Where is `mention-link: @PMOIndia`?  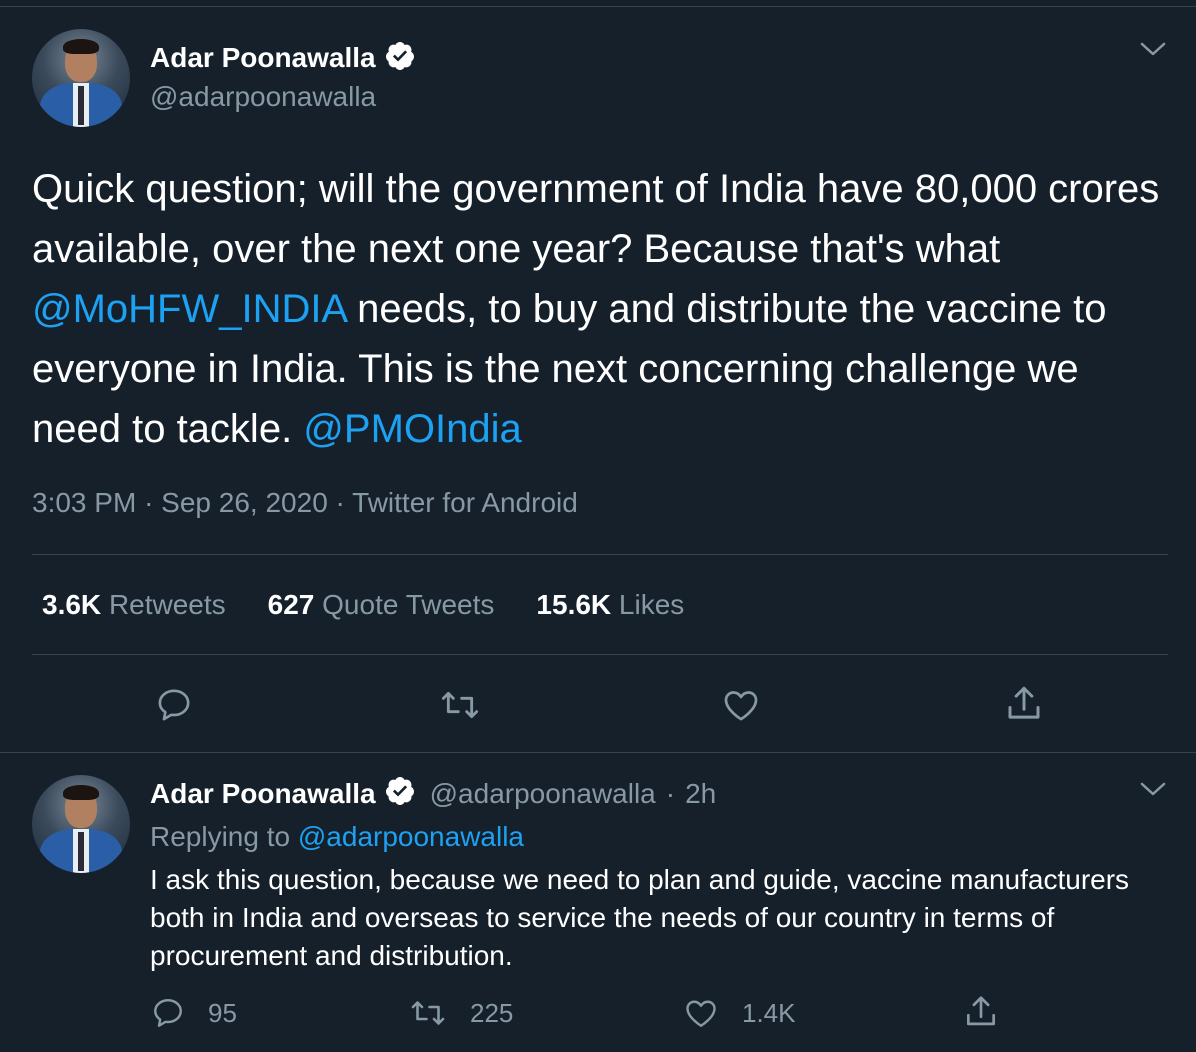 mention-link: @PMOIndia is located at coordinates (412, 429).